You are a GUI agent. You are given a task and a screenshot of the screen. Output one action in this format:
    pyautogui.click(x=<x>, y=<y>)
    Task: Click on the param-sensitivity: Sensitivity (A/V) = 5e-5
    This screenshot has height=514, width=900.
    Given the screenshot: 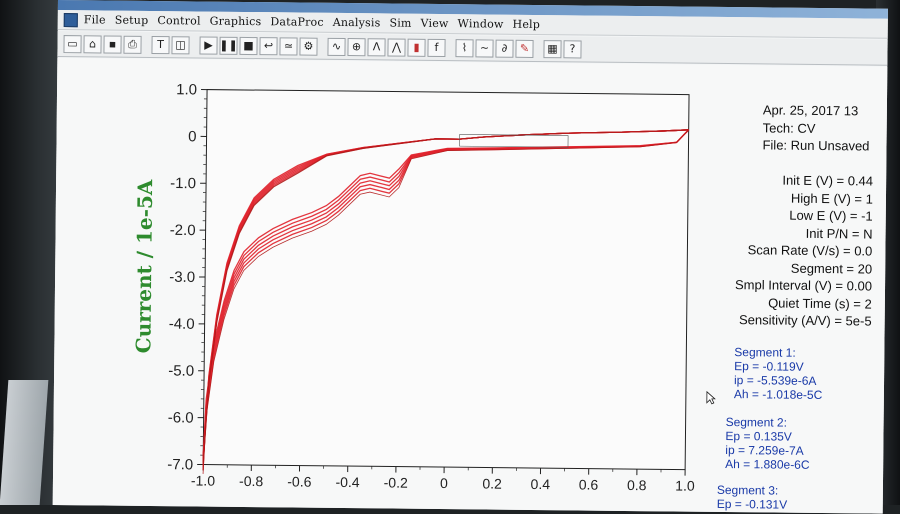 What is the action you would take?
    pyautogui.click(x=803, y=320)
    